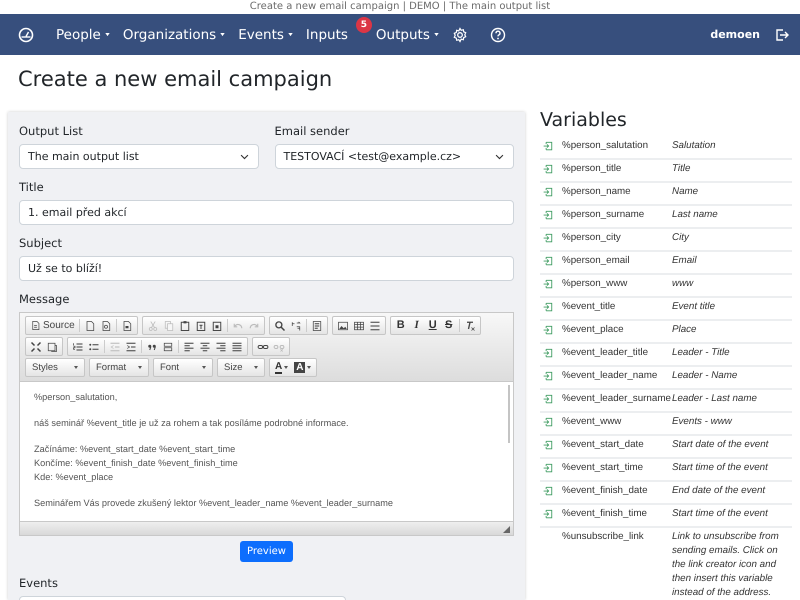 This screenshot has width=800, height=600. Describe the element at coordinates (432, 326) in the screenshot. I see `format-button: U` at that location.